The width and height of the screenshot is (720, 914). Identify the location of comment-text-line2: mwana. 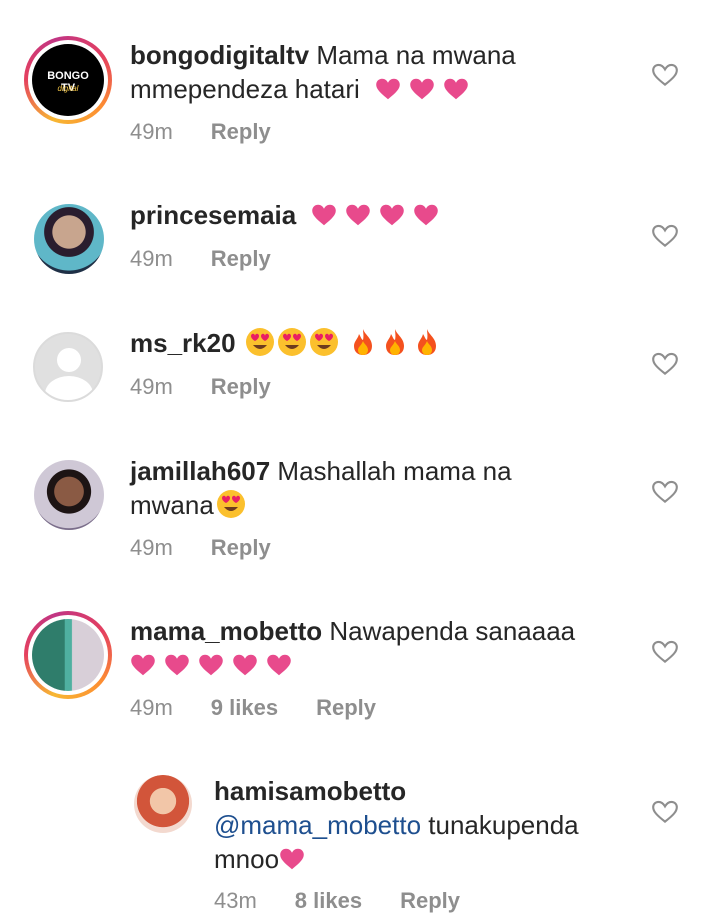
(172, 505).